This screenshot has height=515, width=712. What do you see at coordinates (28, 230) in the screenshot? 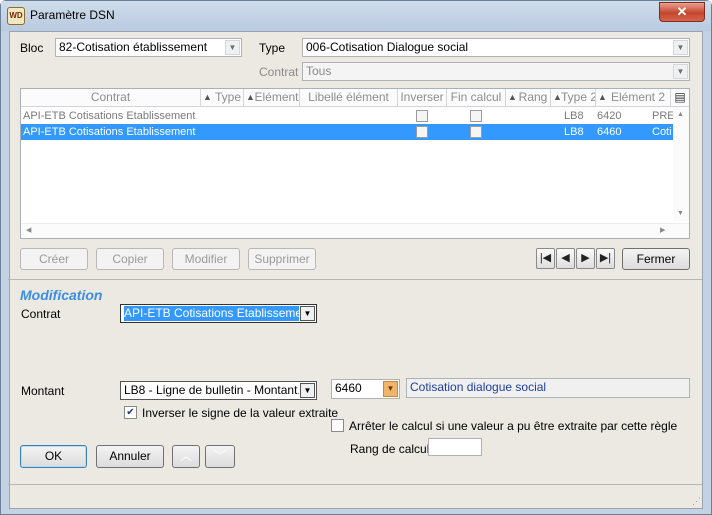
I see `scroll-left-icon: ◀` at bounding box center [28, 230].